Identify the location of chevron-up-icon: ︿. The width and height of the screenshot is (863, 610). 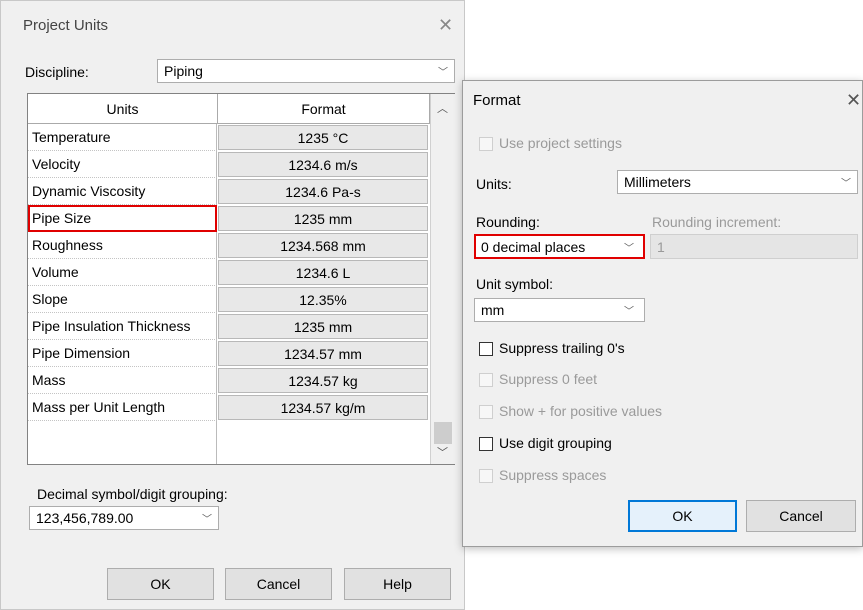
(442, 108).